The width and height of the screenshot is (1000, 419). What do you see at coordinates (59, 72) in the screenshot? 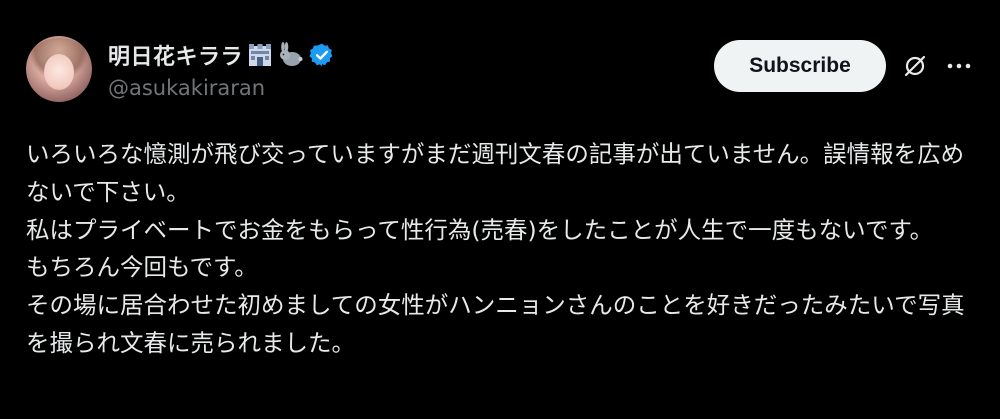
I see `avatar-face` at bounding box center [59, 72].